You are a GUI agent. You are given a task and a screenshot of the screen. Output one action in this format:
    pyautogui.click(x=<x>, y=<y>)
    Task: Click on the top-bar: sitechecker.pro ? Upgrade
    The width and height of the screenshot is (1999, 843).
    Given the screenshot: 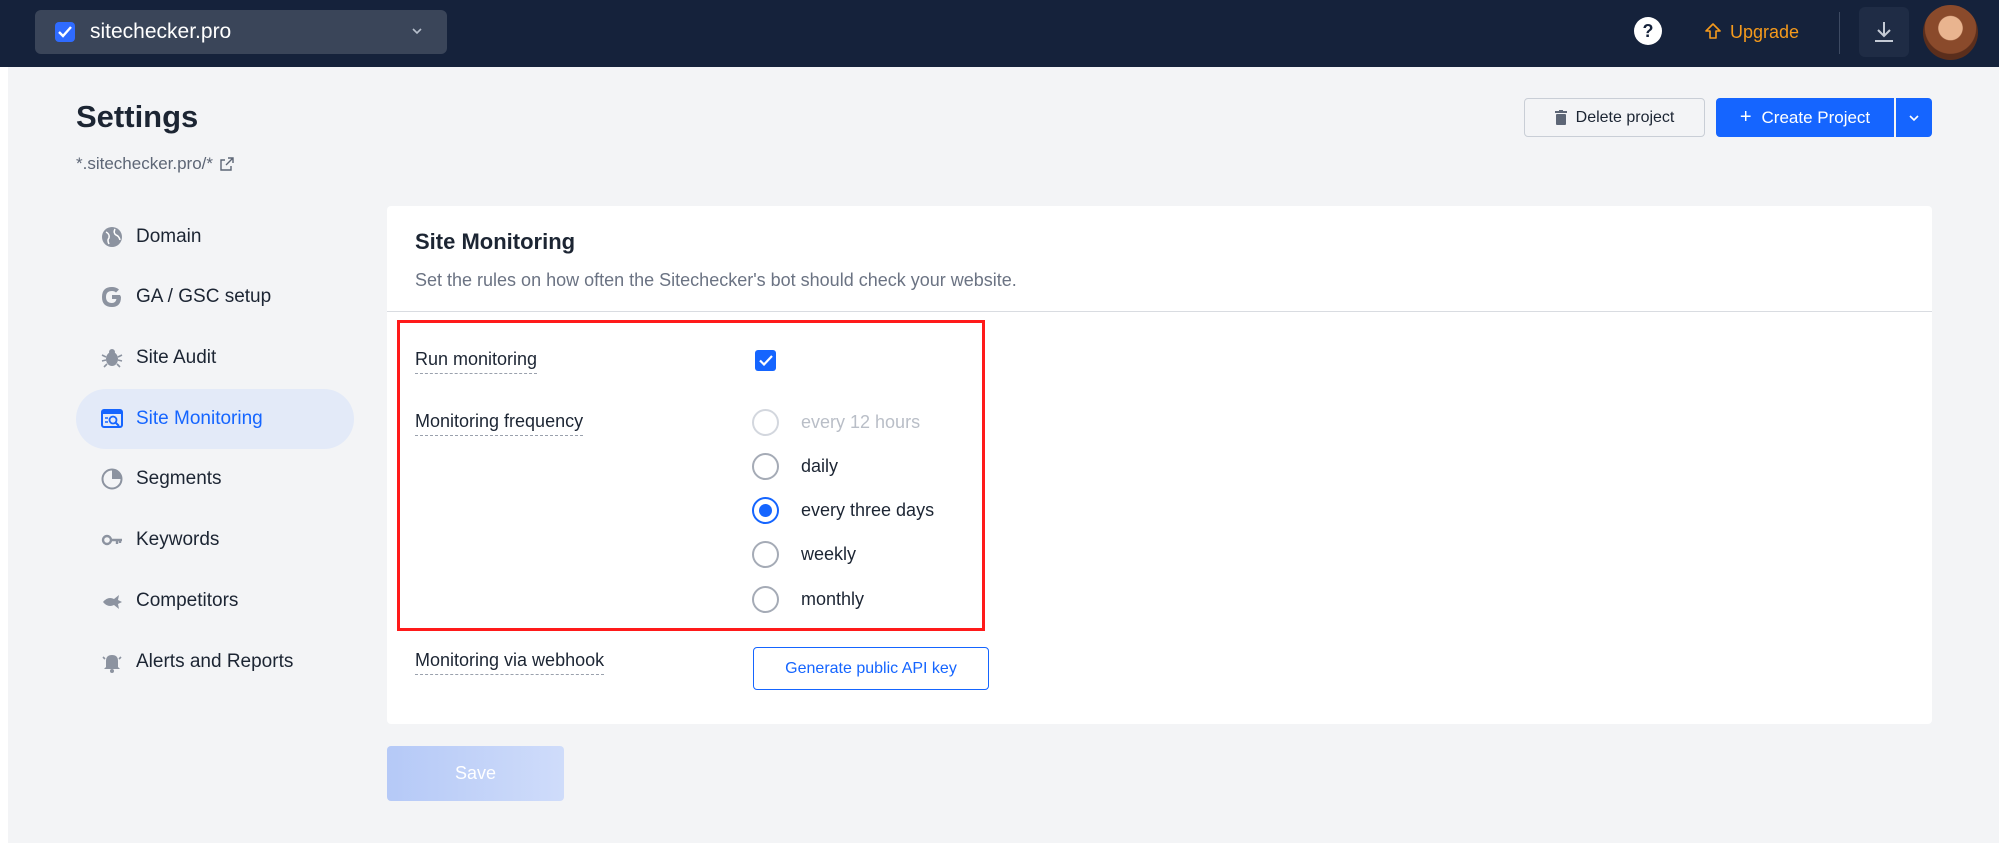 What is the action you would take?
    pyautogui.click(x=999, y=33)
    